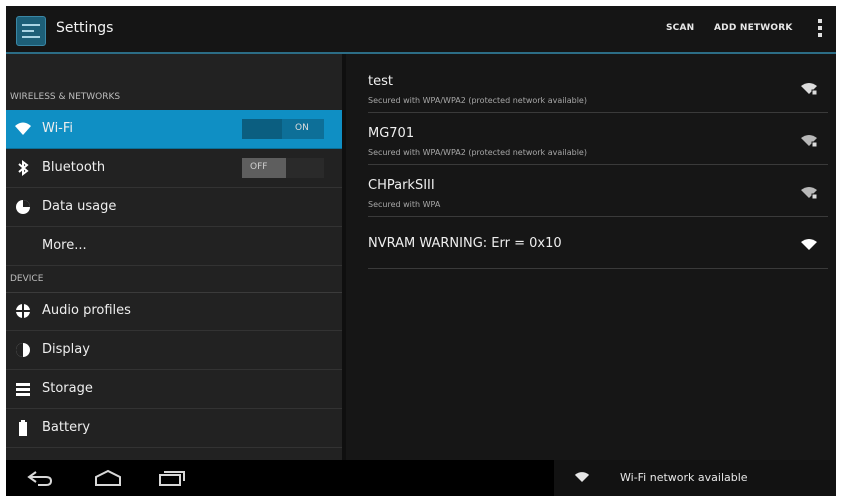  What do you see at coordinates (31, 31) in the screenshot?
I see `settings-icon` at bounding box center [31, 31].